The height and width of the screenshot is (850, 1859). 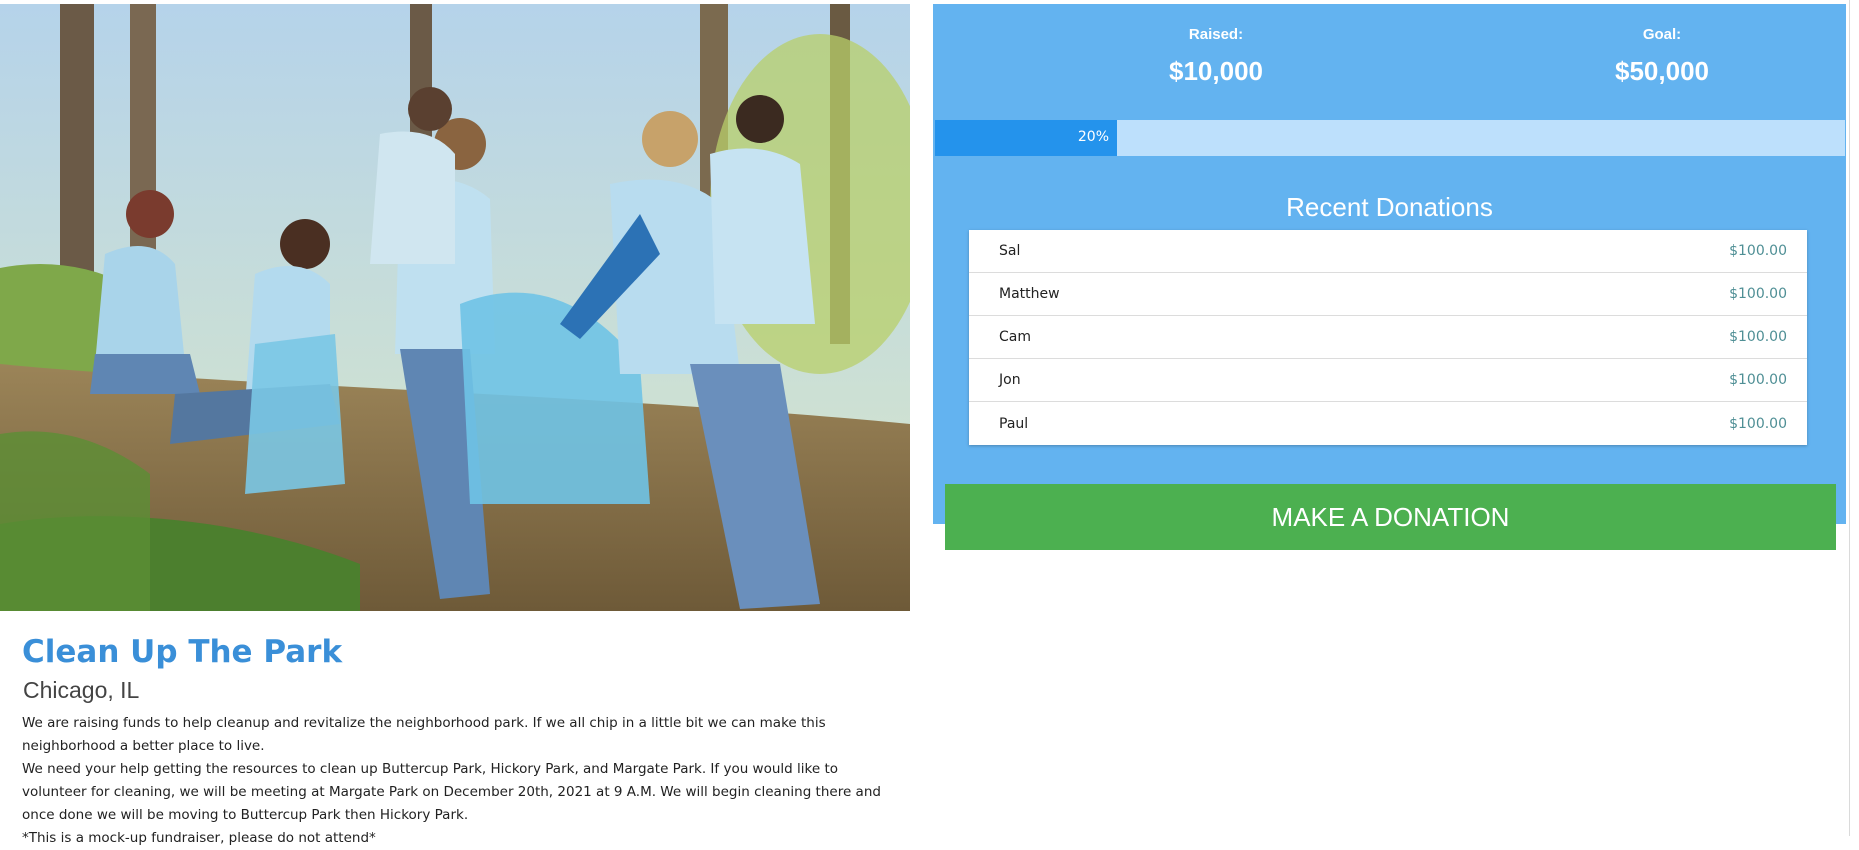 I want to click on donation-row: Cam $100.00, so click(x=1388, y=337).